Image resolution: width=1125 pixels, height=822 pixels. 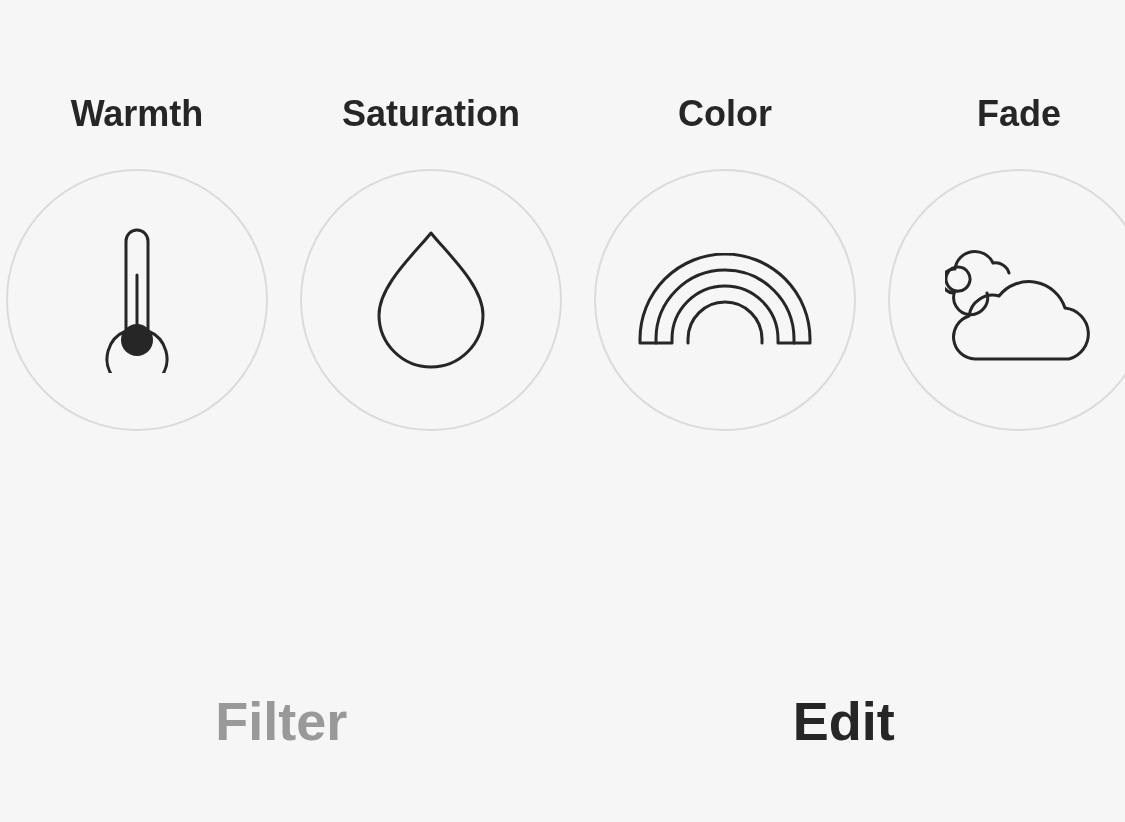 I want to click on tool-label: Saturation, so click(x=431, y=114).